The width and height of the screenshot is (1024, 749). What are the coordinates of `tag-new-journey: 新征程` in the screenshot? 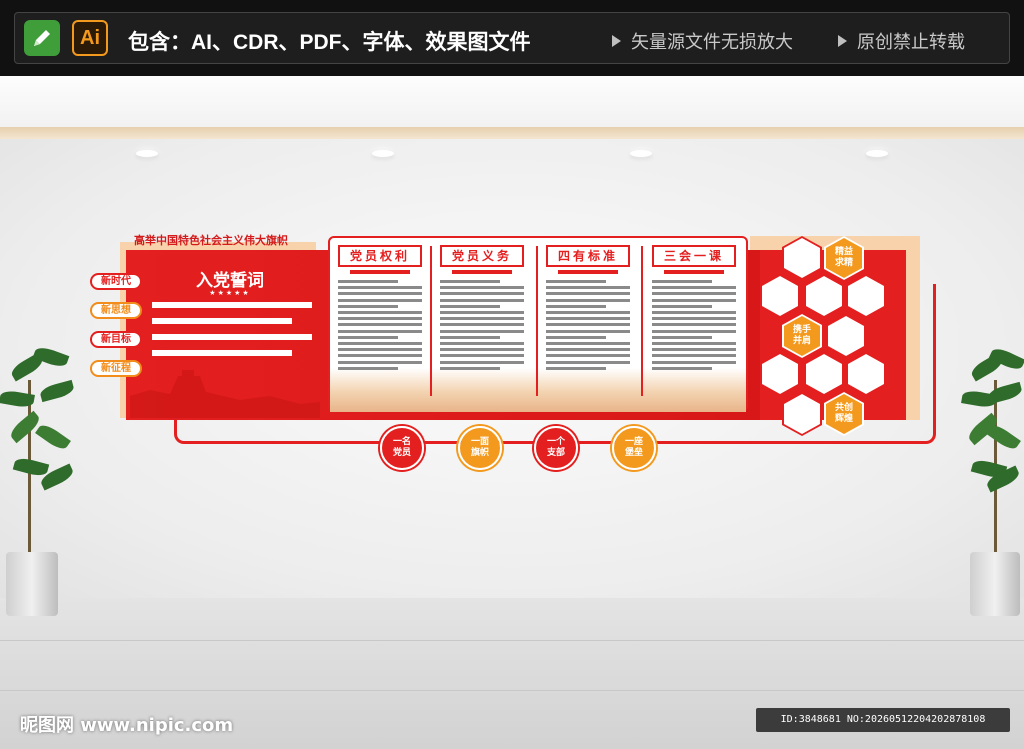 It's located at (116, 368).